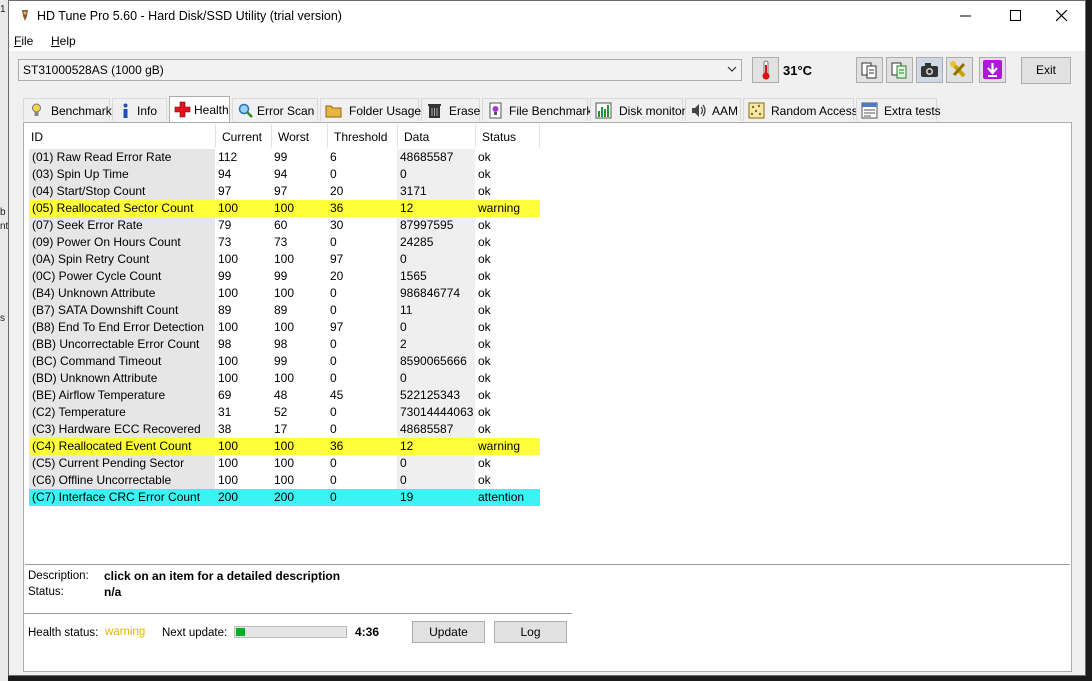 This screenshot has height=681, width=1092. I want to click on next-update-label: Next update:, so click(195, 633).